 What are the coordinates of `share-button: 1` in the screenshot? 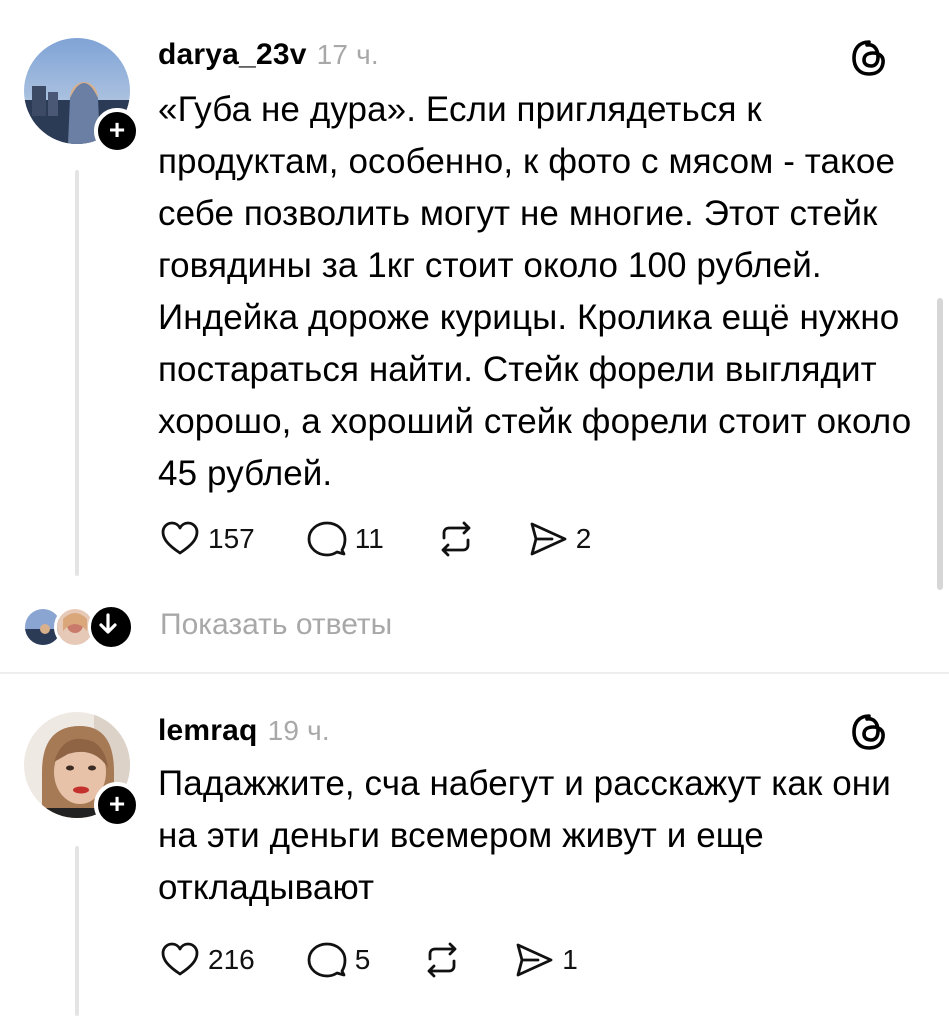 It's located at (546, 960).